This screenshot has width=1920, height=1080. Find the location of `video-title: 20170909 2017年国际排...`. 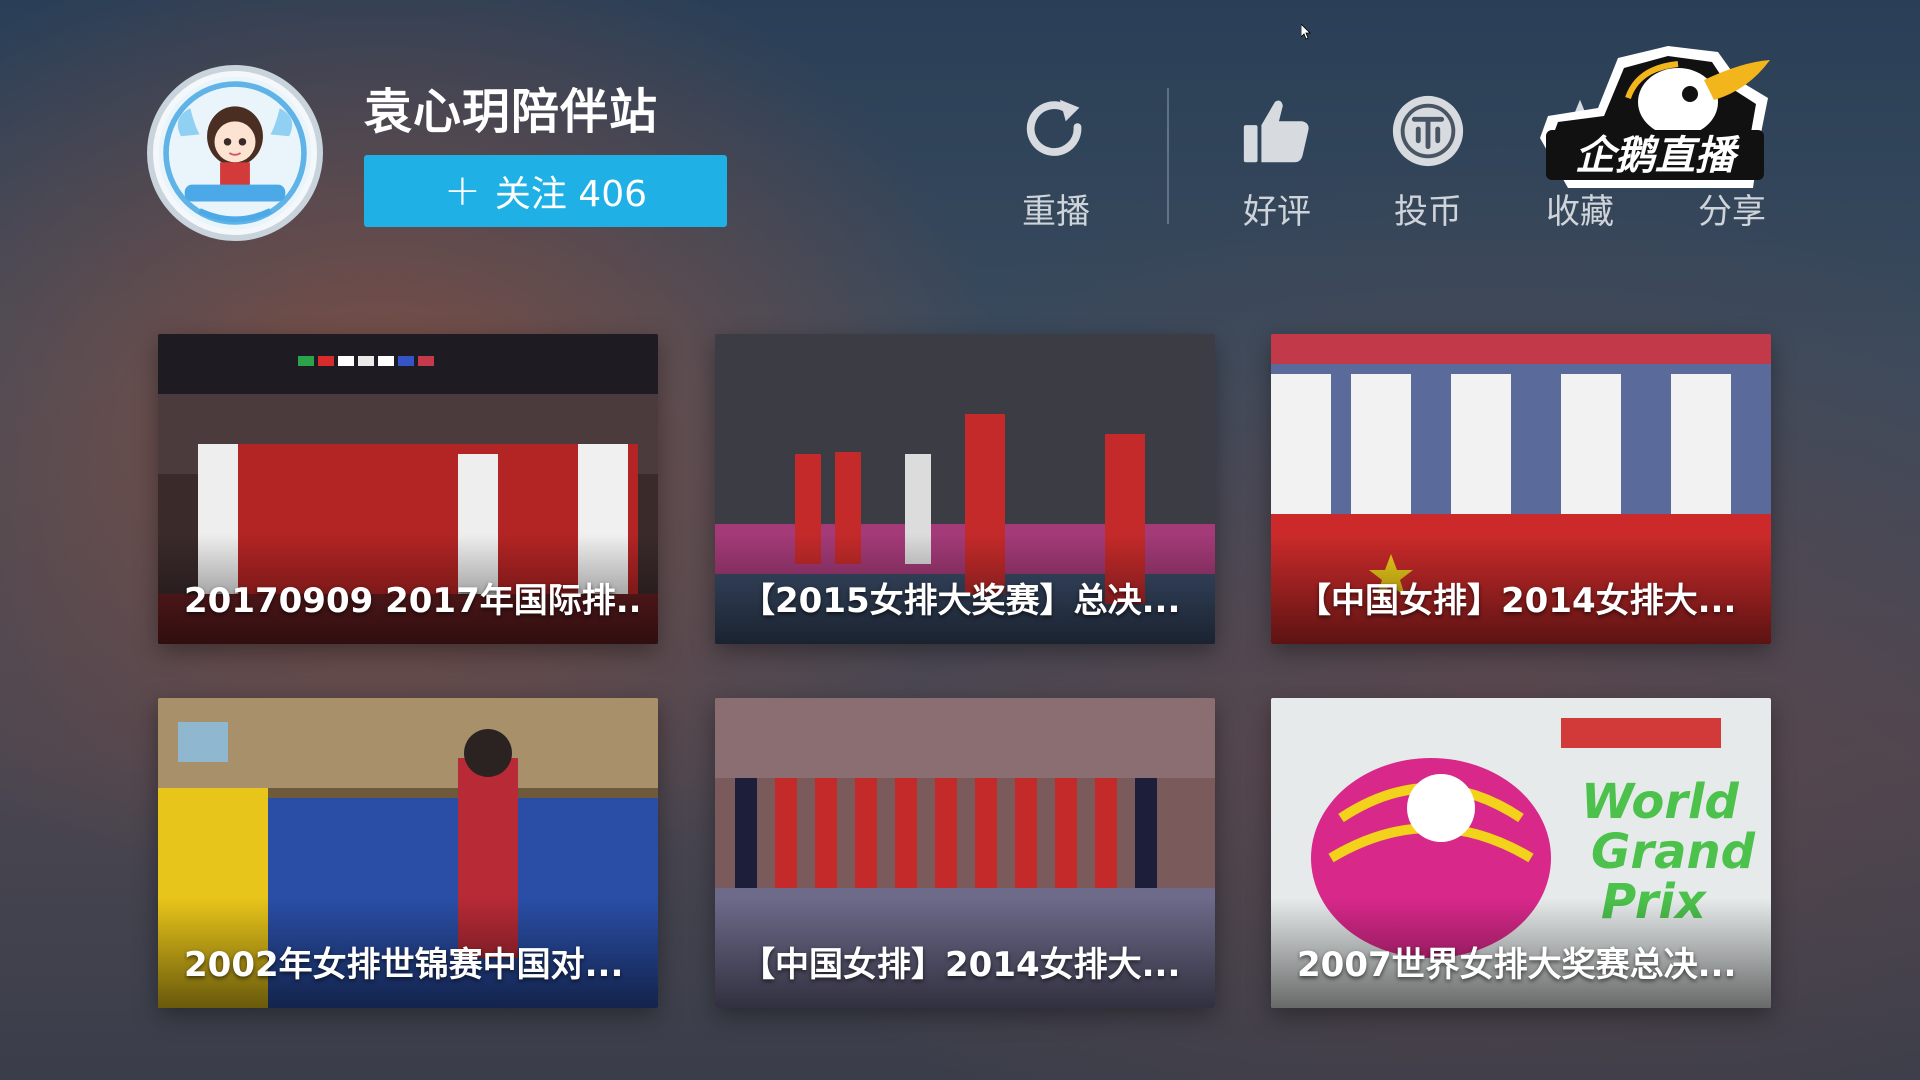

video-title: 20170909 2017年国际排... is located at coordinates (411, 601).